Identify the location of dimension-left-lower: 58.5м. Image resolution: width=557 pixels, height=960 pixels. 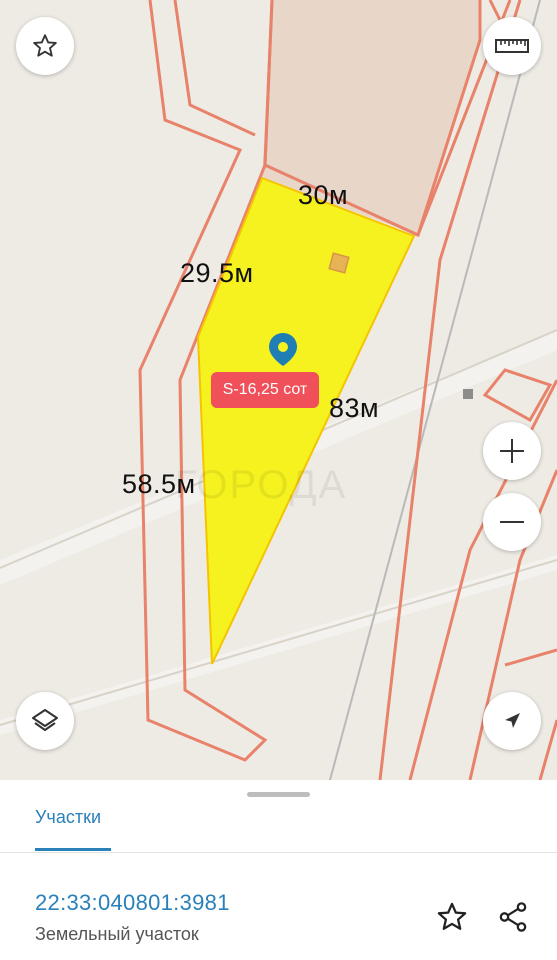
(159, 484).